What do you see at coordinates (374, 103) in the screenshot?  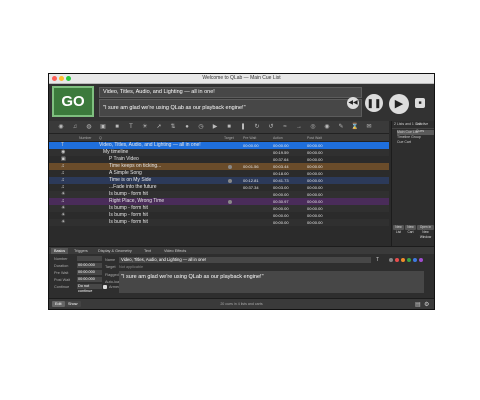 I see `pause-icon: ❚❚` at bounding box center [374, 103].